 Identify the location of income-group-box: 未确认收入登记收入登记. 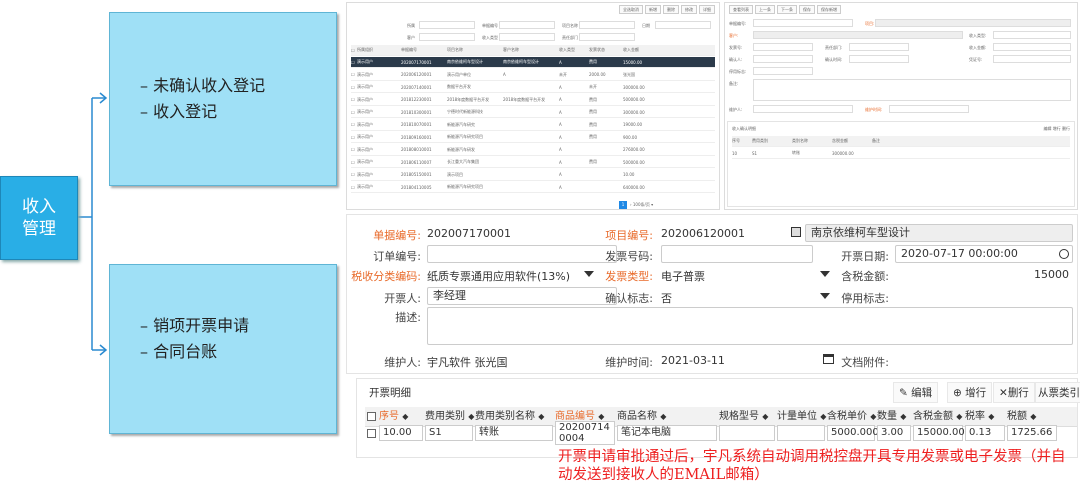
(223, 99).